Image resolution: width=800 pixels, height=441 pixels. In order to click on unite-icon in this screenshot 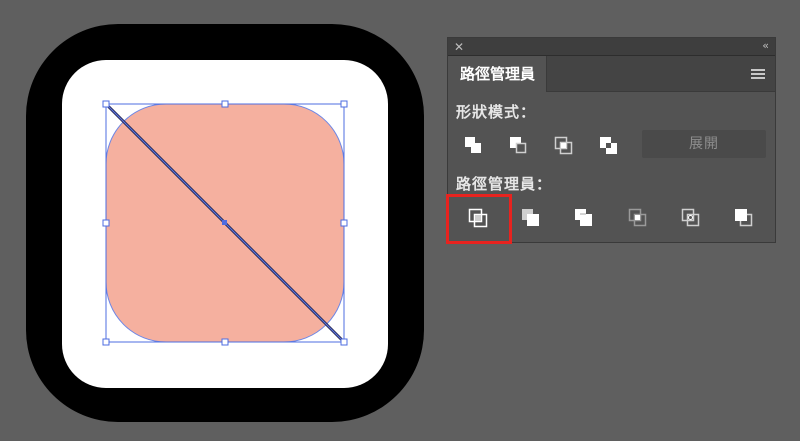, I will do `click(473, 145)`.